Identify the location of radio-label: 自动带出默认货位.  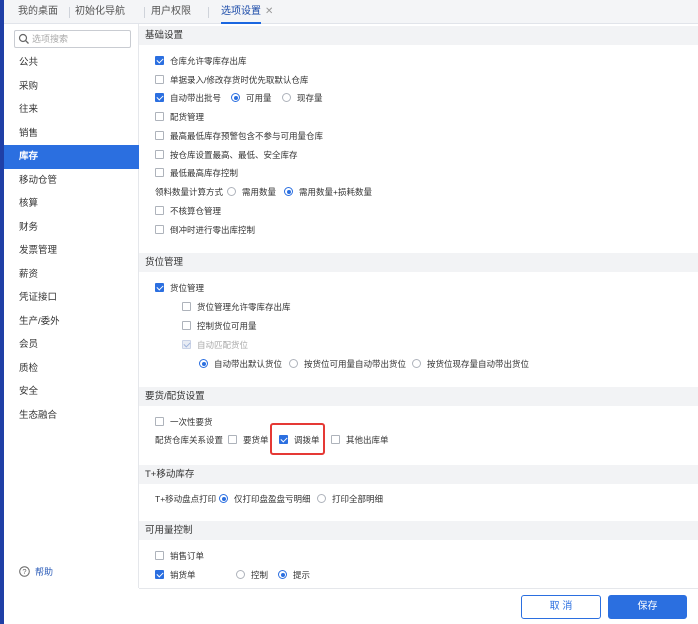
(248, 364).